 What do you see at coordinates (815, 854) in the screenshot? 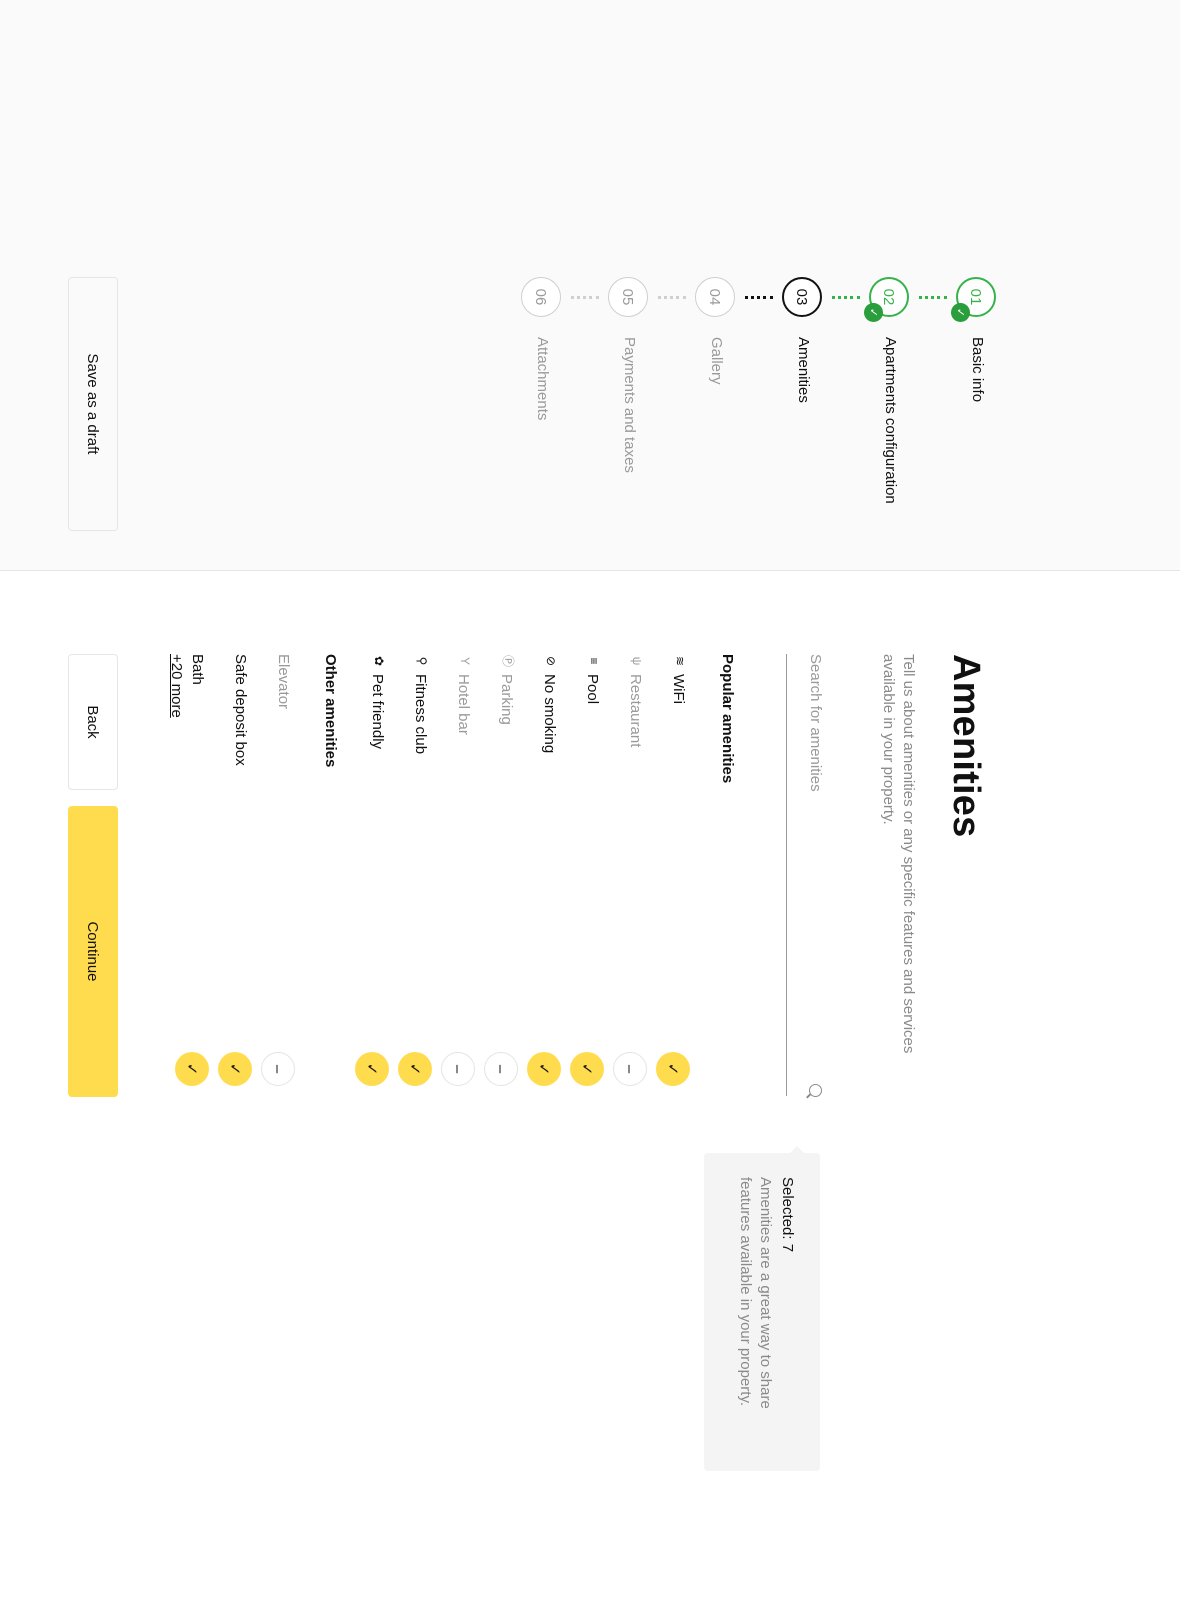
I see `search-input` at bounding box center [815, 854].